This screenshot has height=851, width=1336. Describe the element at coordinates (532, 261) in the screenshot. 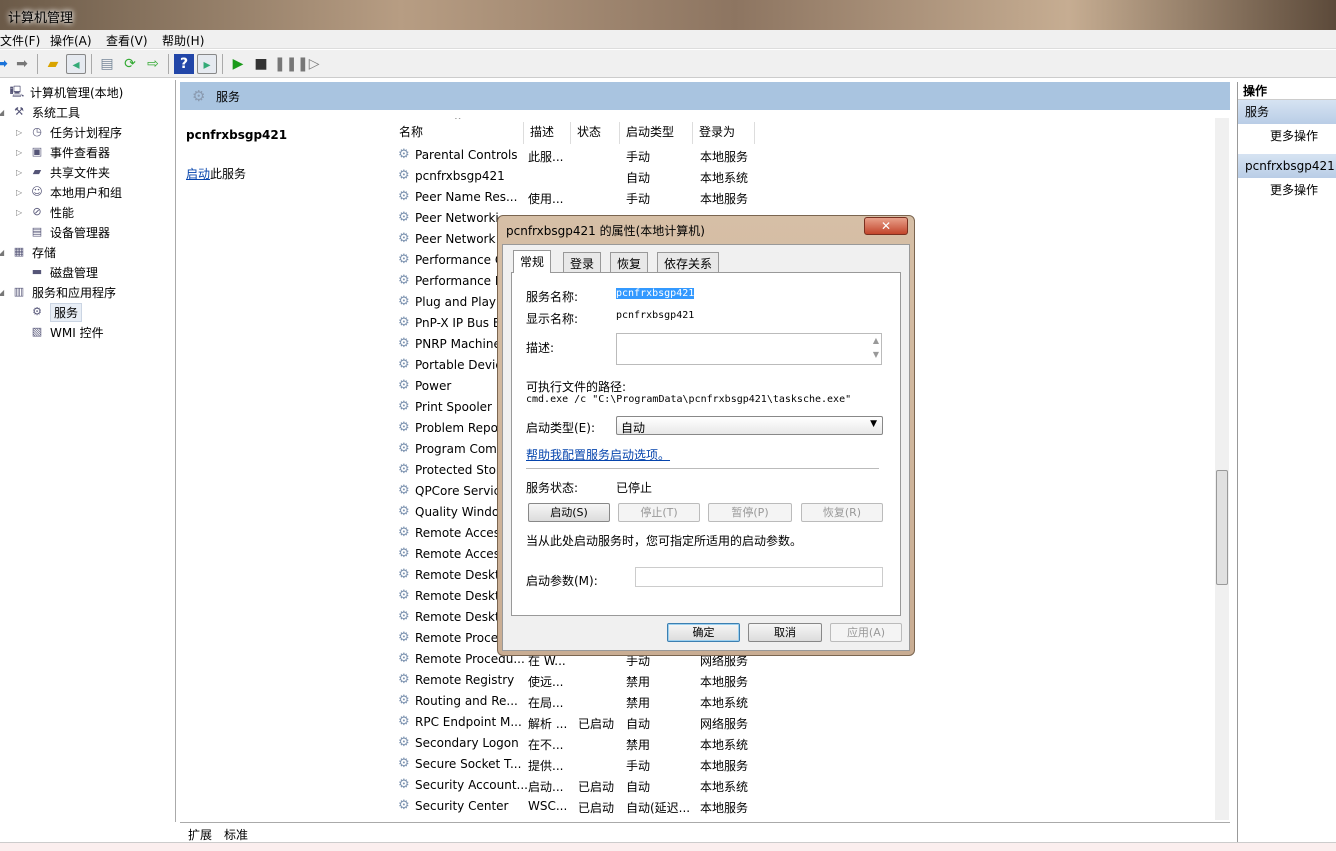

I see `tab-general: 常规` at that location.